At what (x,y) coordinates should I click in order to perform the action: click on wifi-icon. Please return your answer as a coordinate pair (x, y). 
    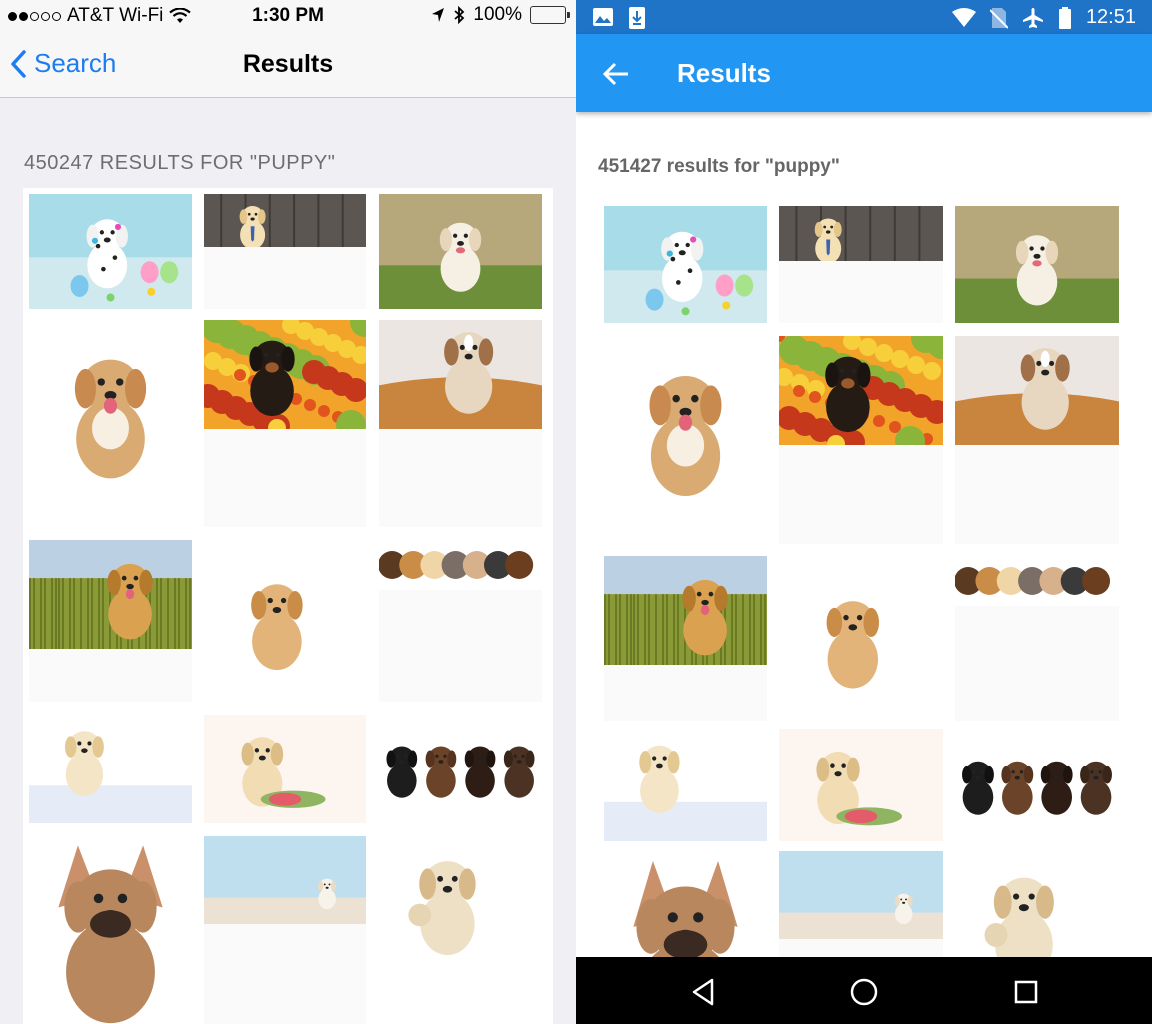
    Looking at the image, I should click on (963, 17).